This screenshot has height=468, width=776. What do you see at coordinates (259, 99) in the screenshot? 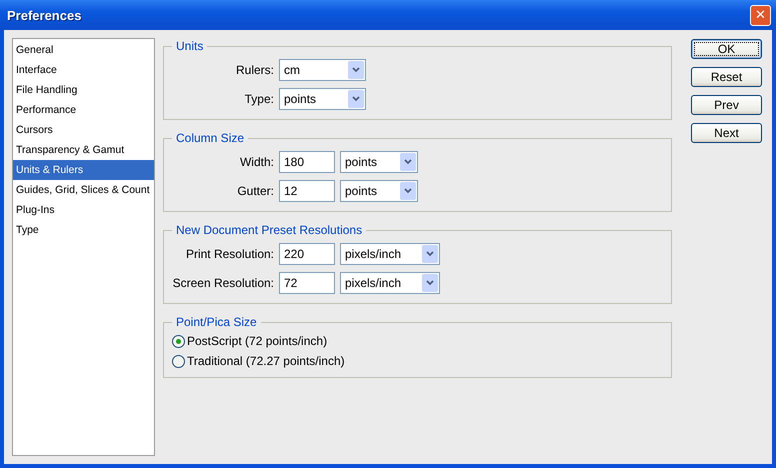
I see `field-label: Type:` at bounding box center [259, 99].